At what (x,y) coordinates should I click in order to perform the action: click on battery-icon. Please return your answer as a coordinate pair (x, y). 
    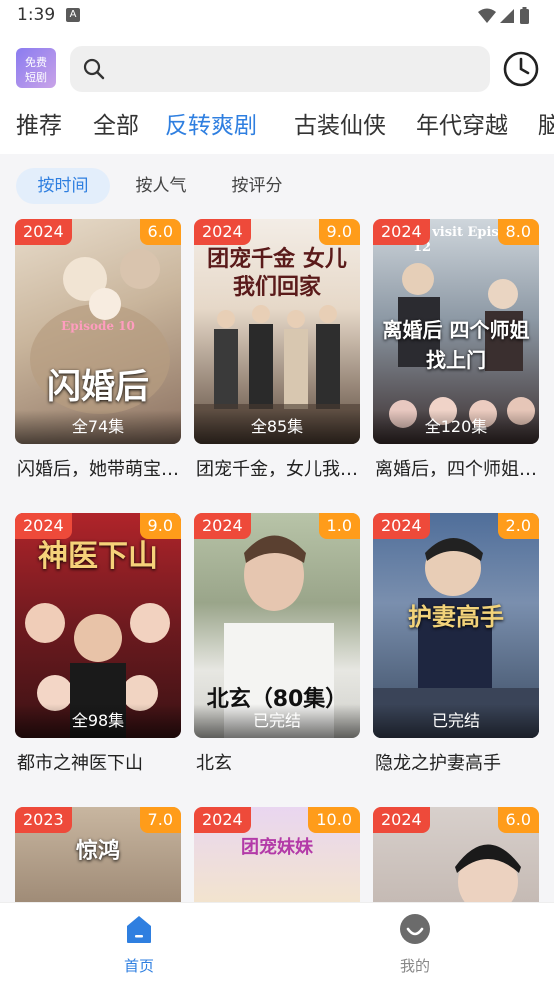
    Looking at the image, I should click on (524, 16).